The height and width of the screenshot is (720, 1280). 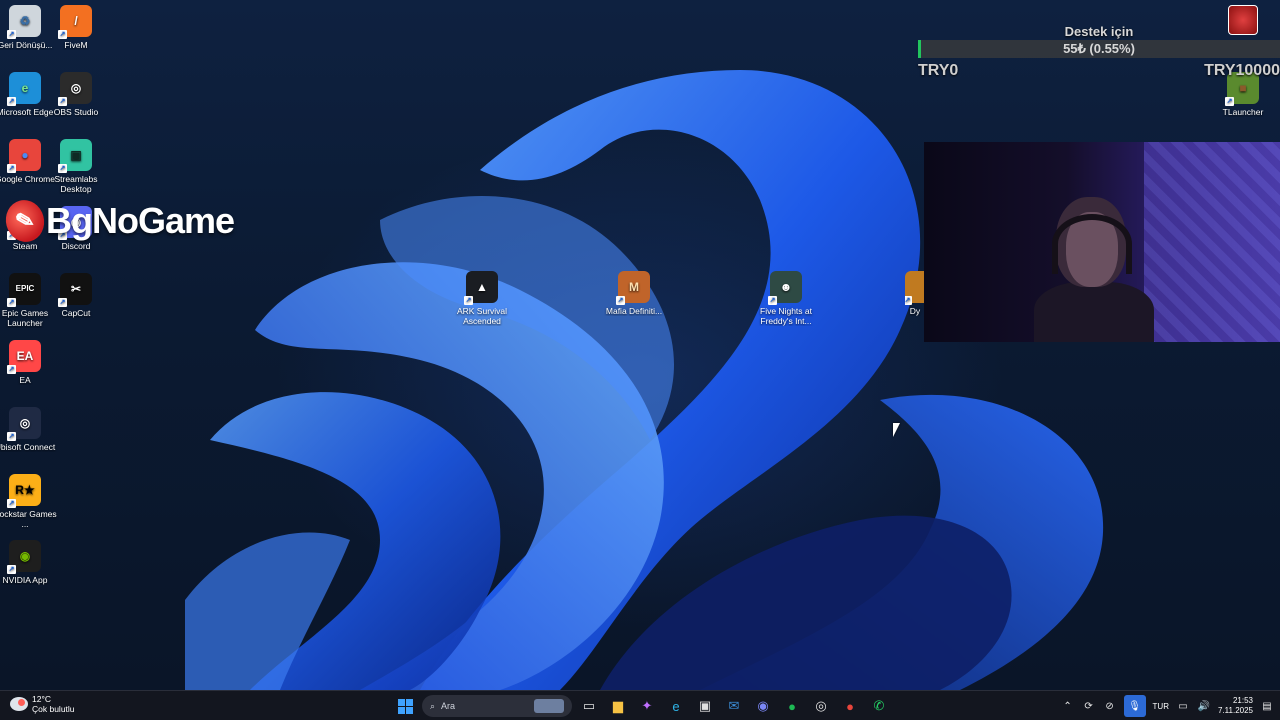 What do you see at coordinates (1099, 49) in the screenshot?
I see `donation-progress-bar: 55₺ (0.55%)` at bounding box center [1099, 49].